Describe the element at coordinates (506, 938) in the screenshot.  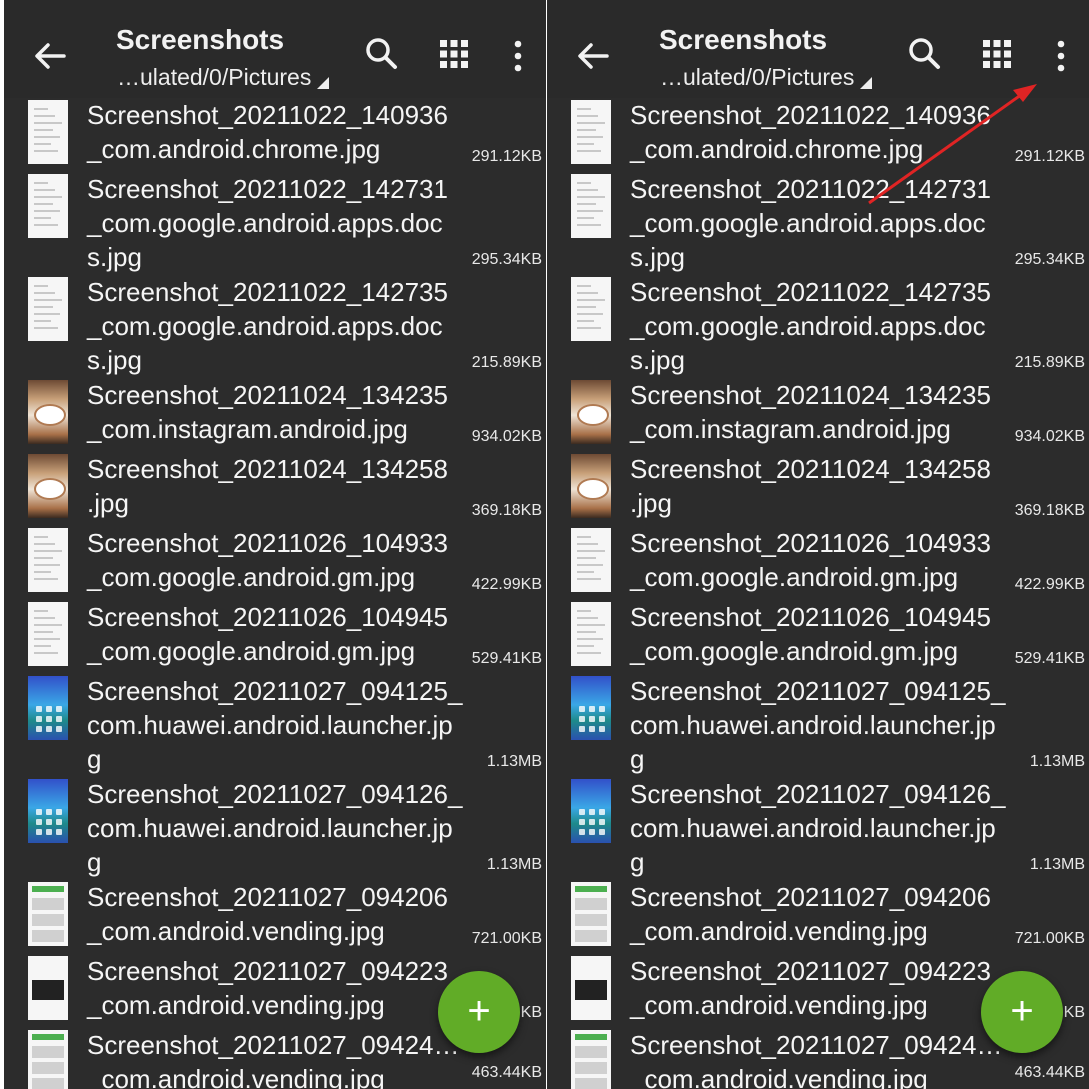
I see `file-size: 721.00KB` at that location.